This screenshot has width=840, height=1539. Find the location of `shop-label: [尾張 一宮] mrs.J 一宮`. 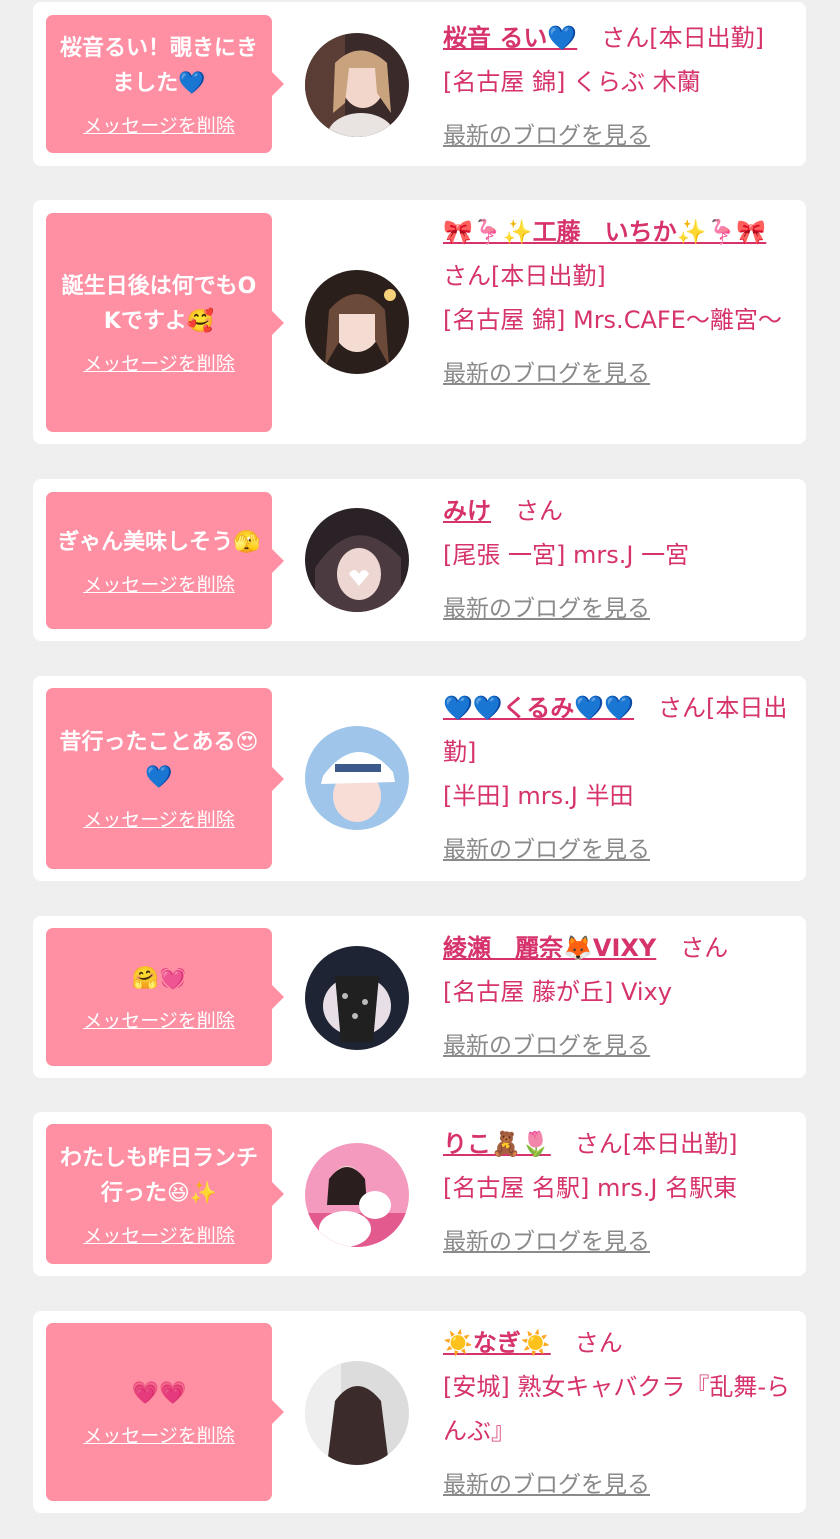

shop-label: [尾張 一宮] mrs.J 一宮 is located at coordinates (566, 555).